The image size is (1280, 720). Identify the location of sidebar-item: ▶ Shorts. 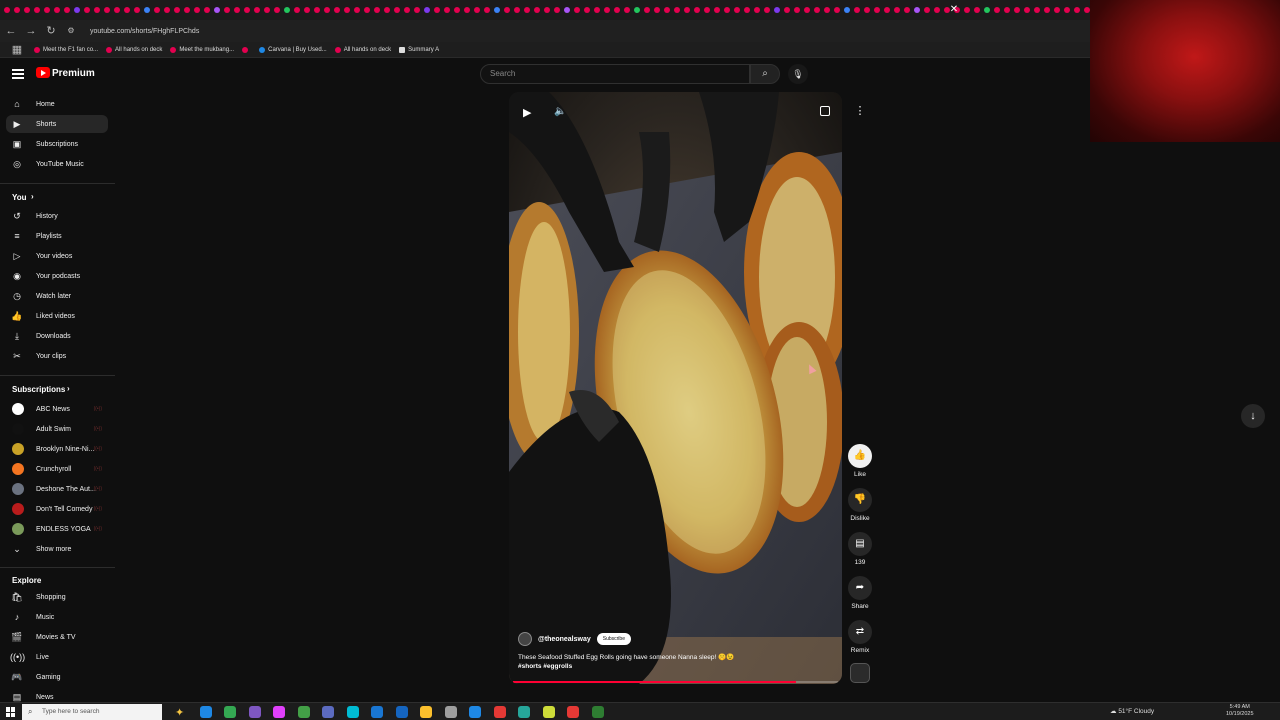
(57, 124).